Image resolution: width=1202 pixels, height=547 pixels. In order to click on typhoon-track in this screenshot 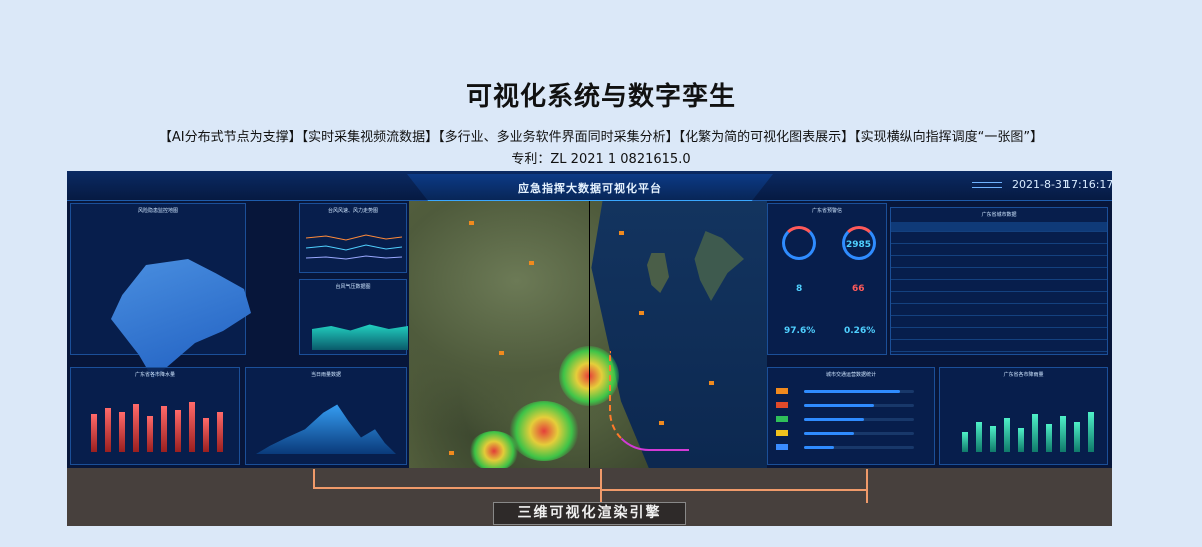, I will do `click(649, 401)`.